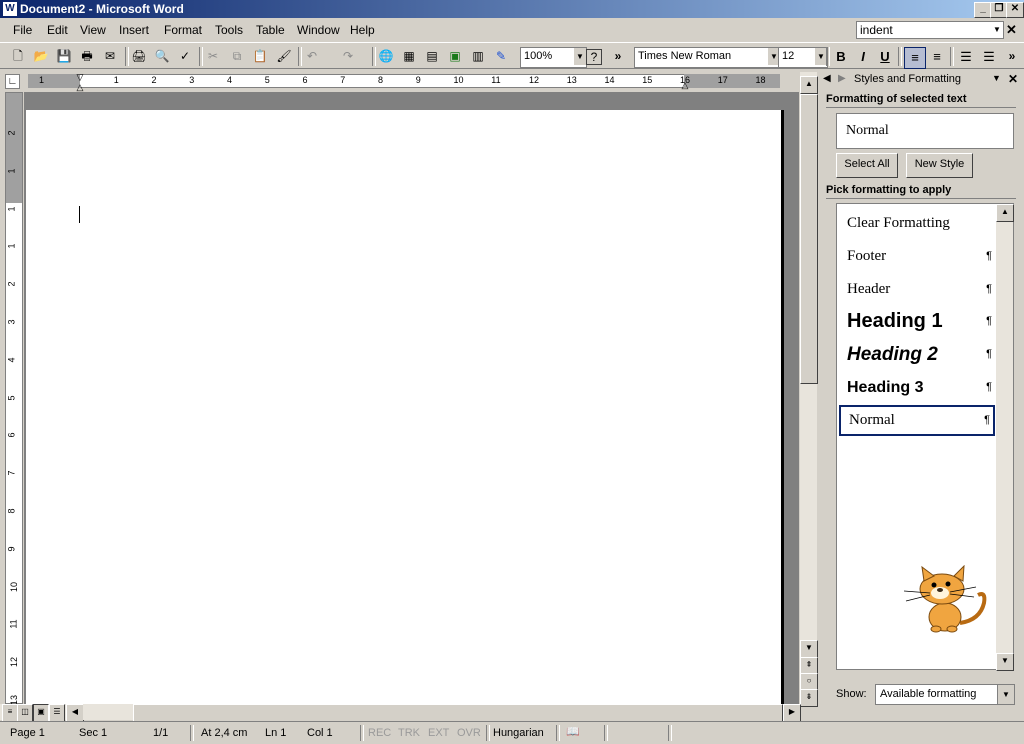  What do you see at coordinates (518, 733) in the screenshot?
I see `status-language: Hungarian` at bounding box center [518, 733].